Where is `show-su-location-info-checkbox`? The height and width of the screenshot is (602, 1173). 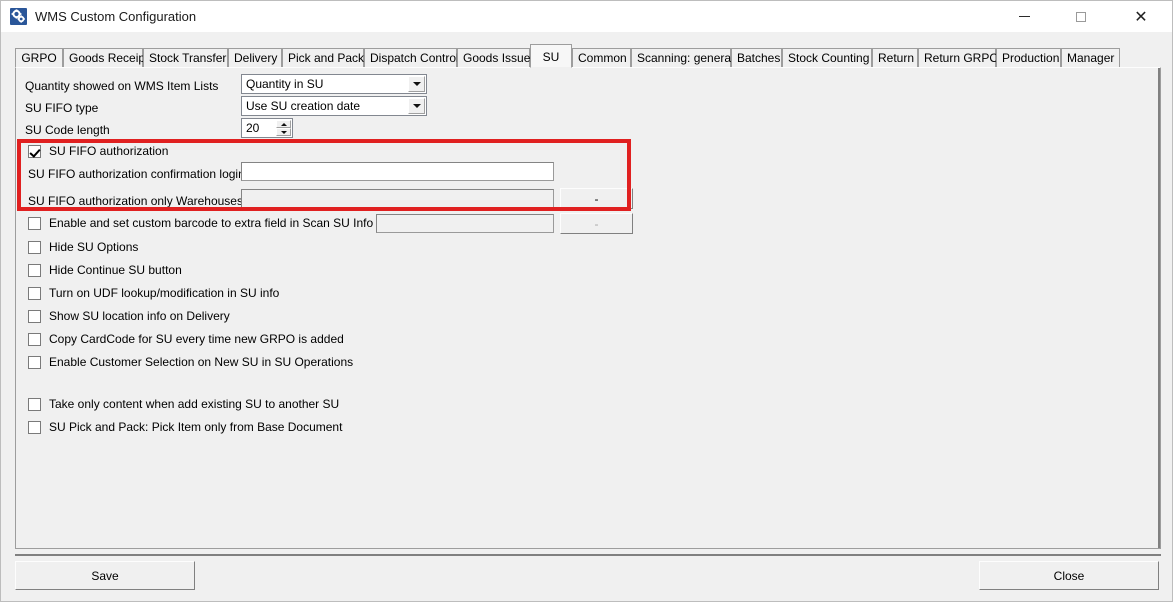 show-su-location-info-checkbox is located at coordinates (34, 316).